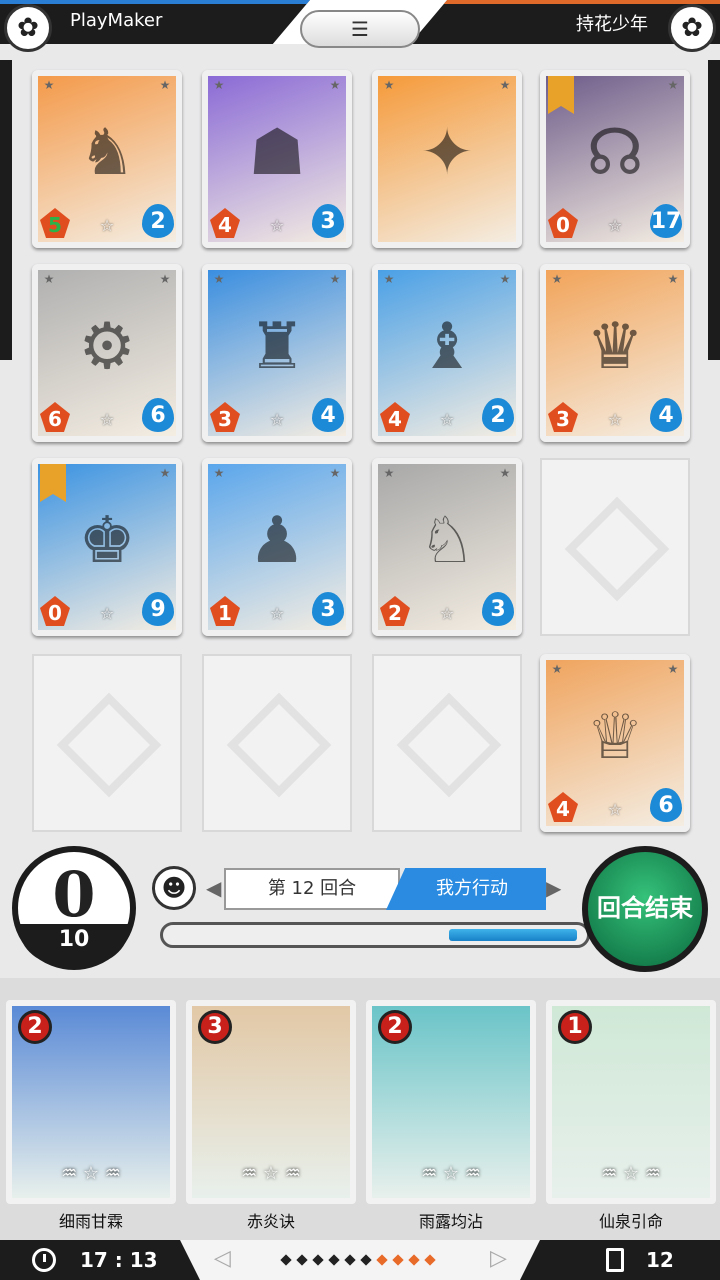 The image size is (720, 1280). What do you see at coordinates (360, 29) in the screenshot?
I see `menu-button: ☰` at bounding box center [360, 29].